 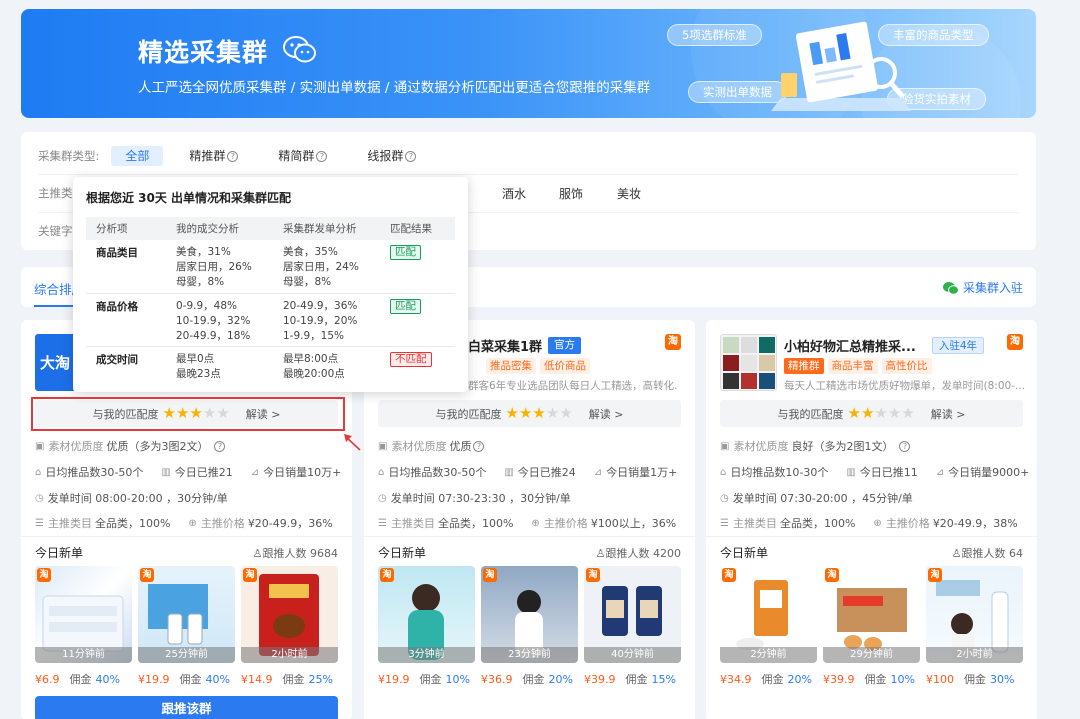 I want to click on material-quality: ▣ 素材优质度 良好（多为2图1文）?, so click(x=815, y=446).